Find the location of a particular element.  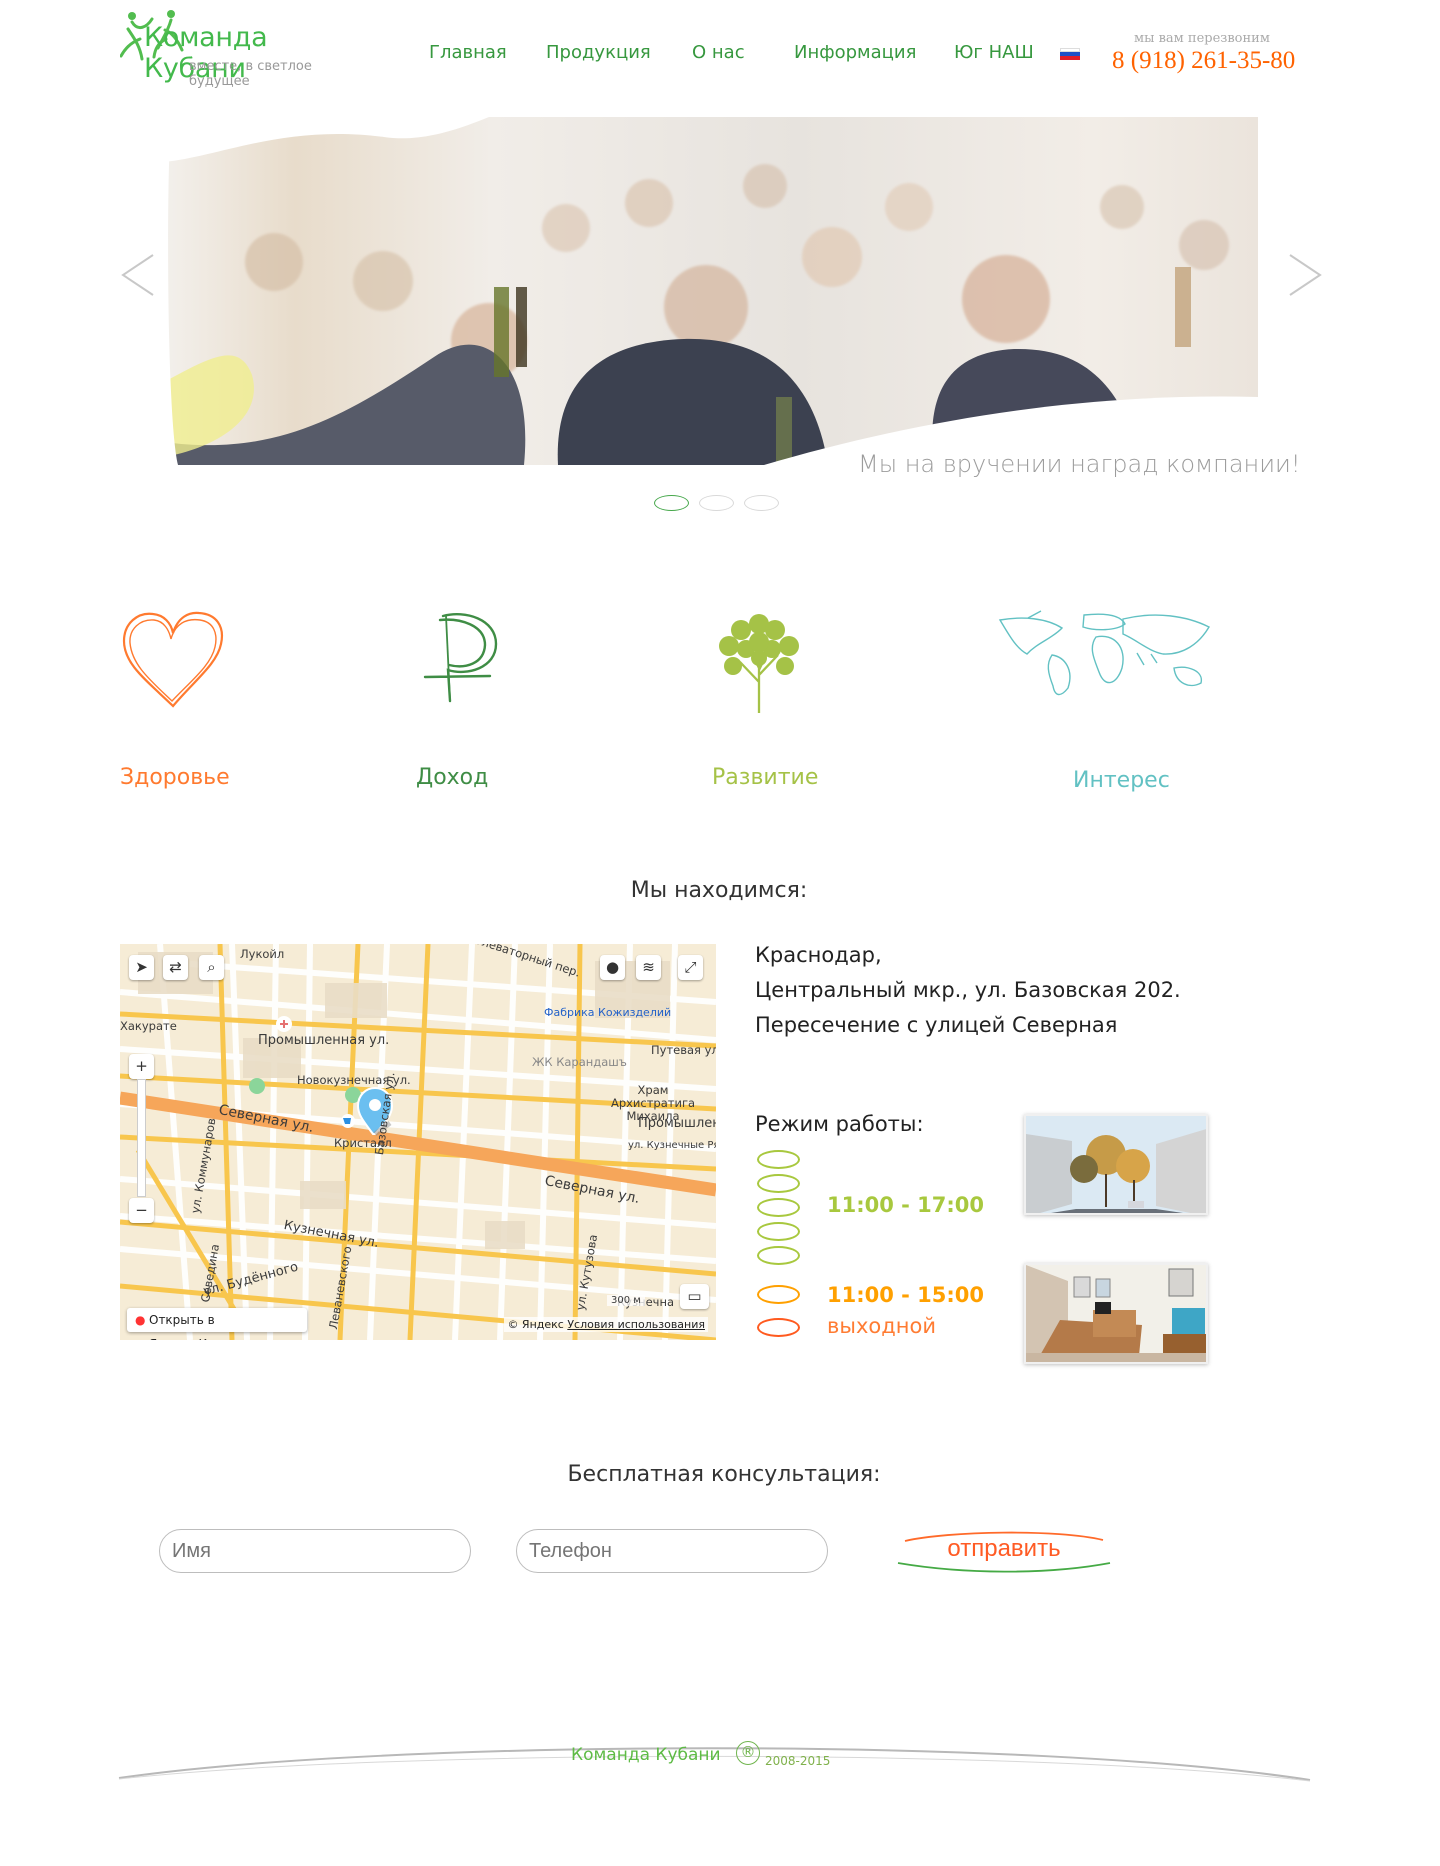

world-map-icon is located at coordinates (1104, 653).